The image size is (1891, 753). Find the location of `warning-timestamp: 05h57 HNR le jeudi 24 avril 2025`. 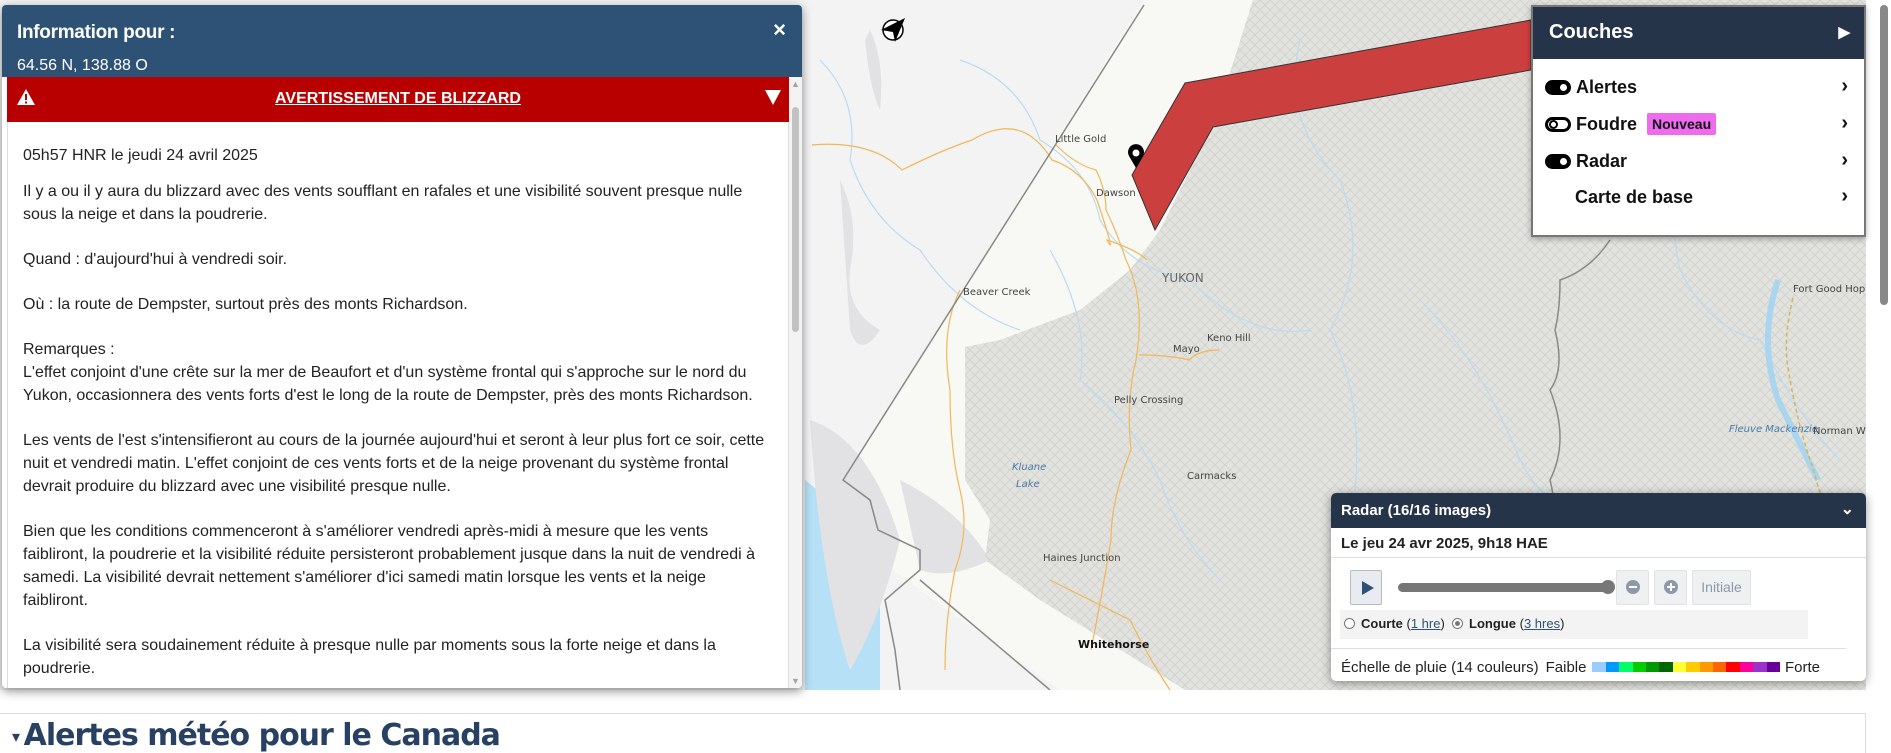

warning-timestamp: 05h57 HNR le jeudi 24 avril 2025 is located at coordinates (140, 155).